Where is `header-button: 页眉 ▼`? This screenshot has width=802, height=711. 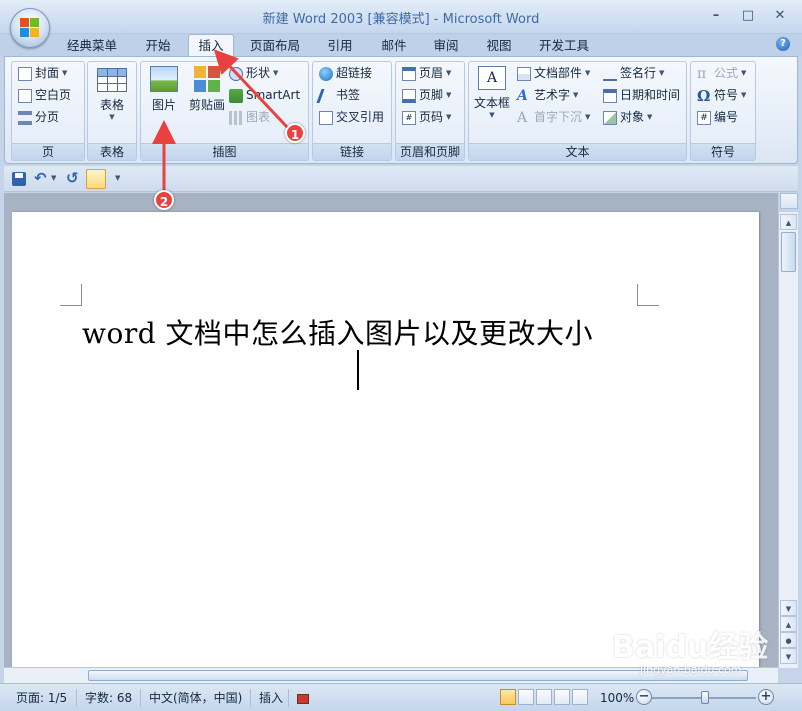
header-button: 页眉 ▼ is located at coordinates (426, 73).